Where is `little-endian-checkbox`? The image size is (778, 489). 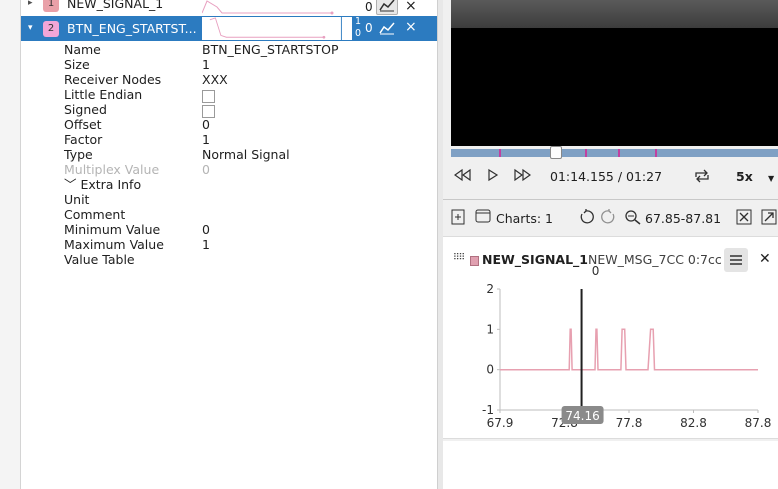 little-endian-checkbox is located at coordinates (208, 96).